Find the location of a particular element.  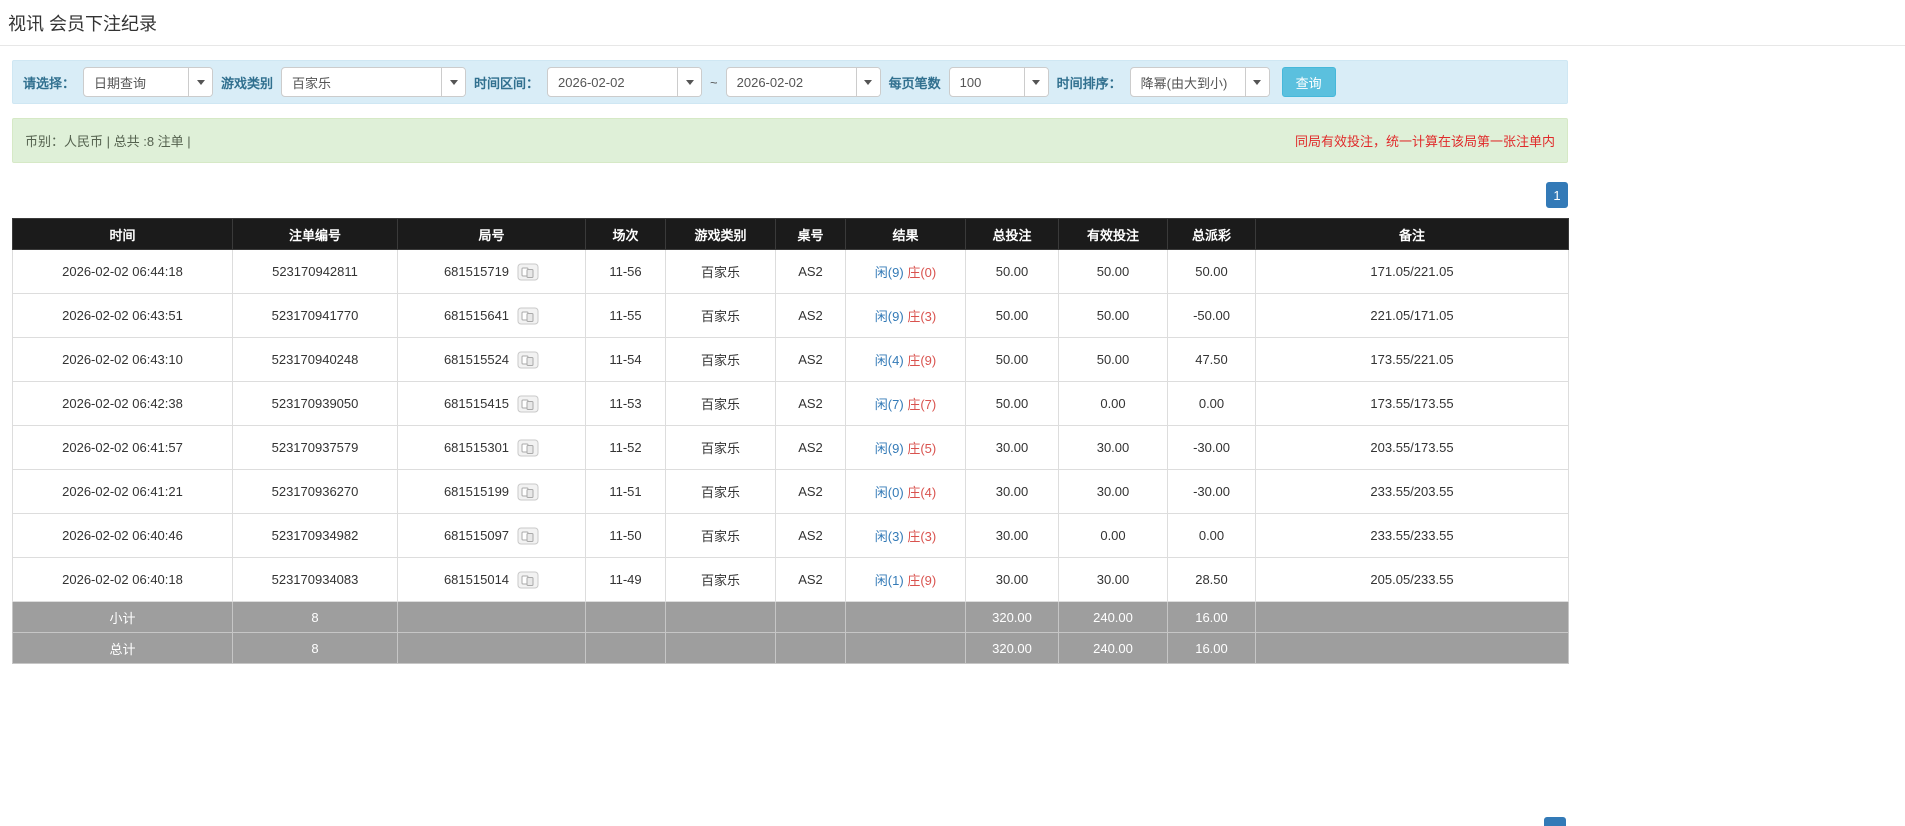

time-sort-value: 降幂(由大到小) is located at coordinates (1184, 83).